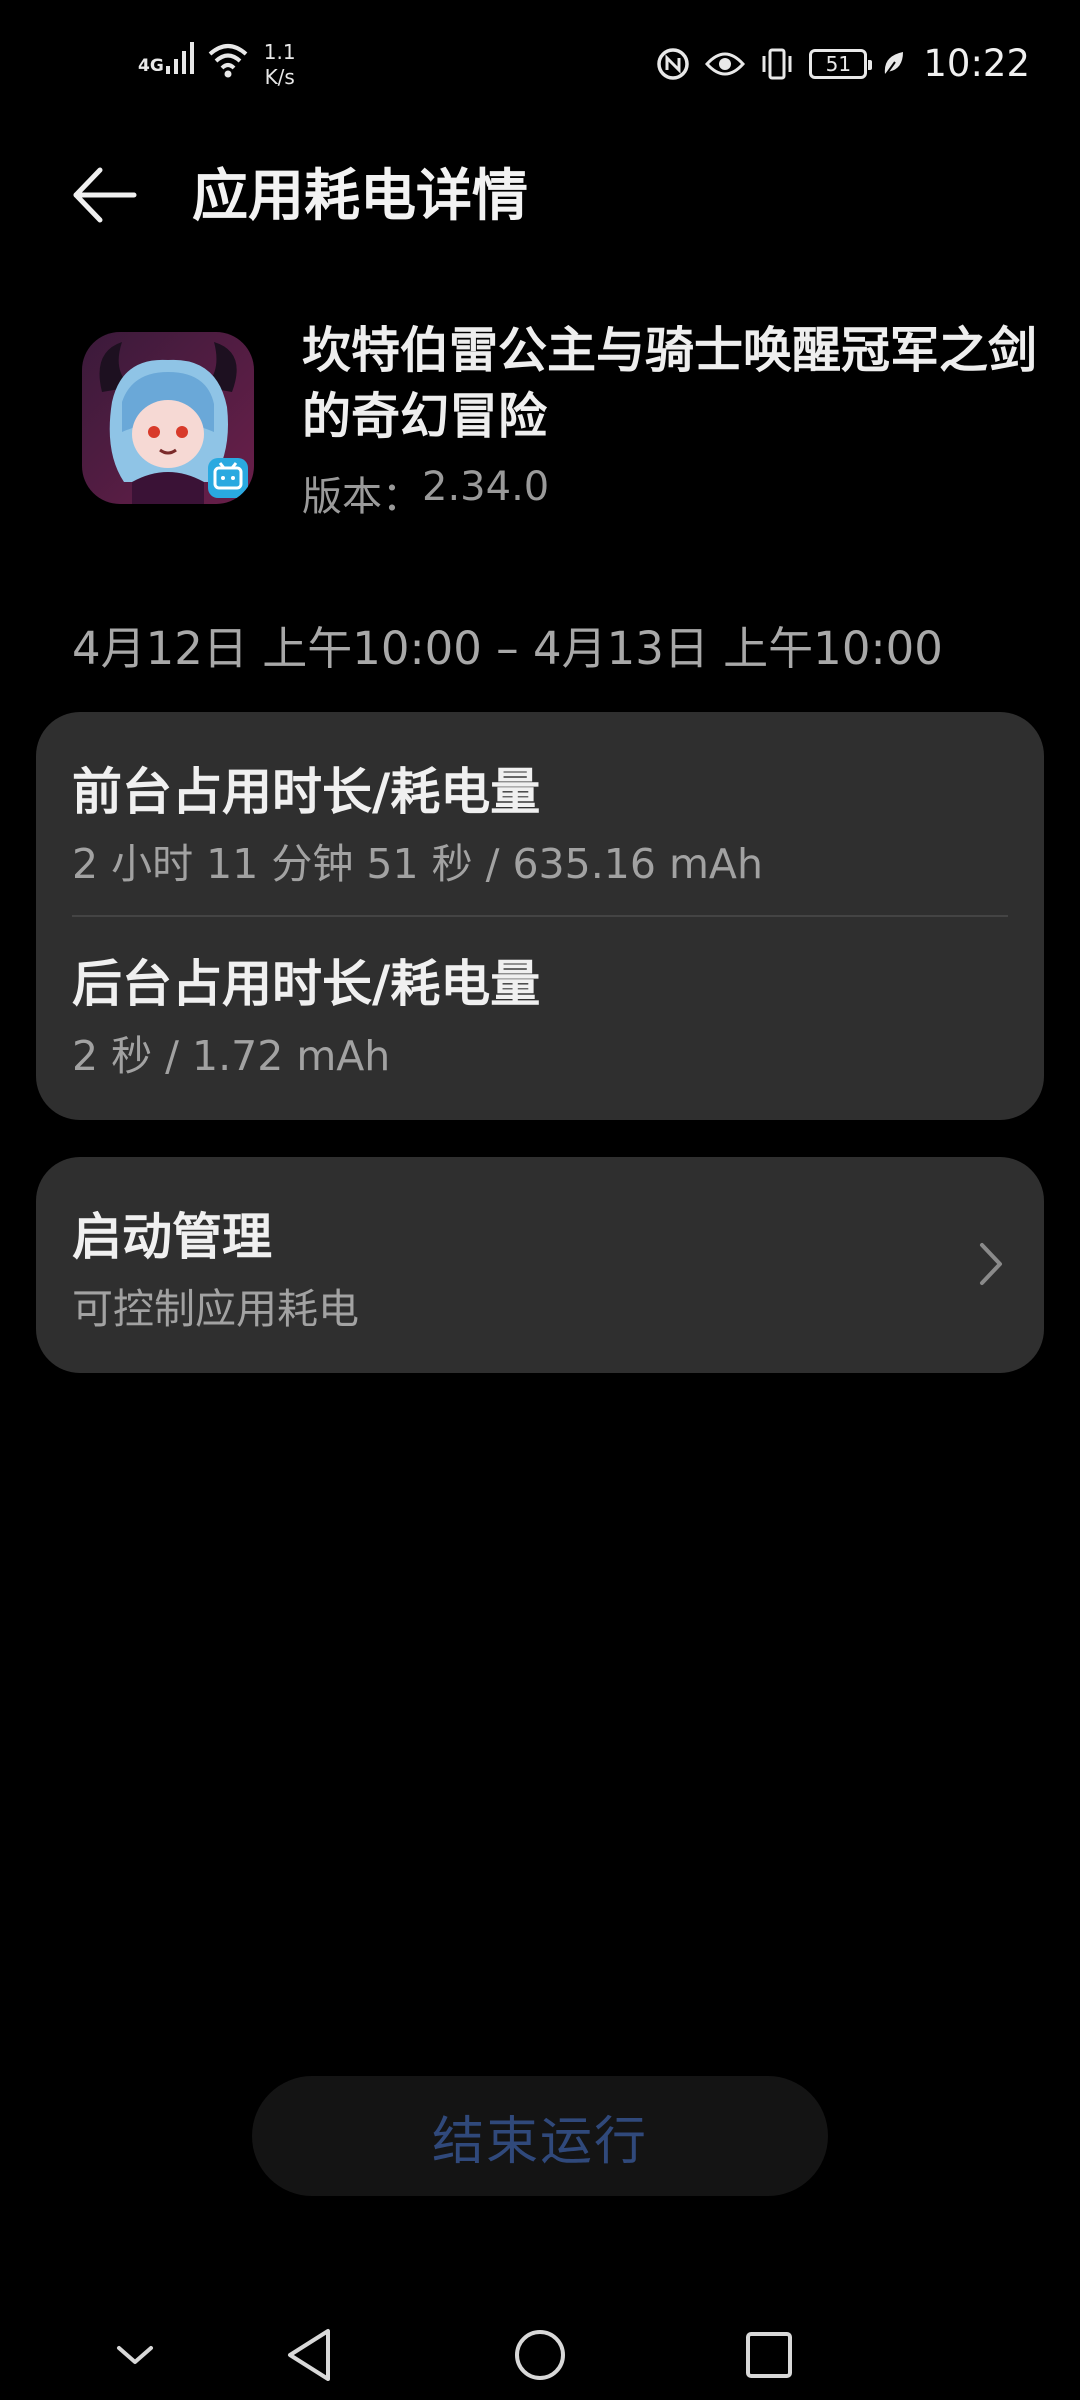  Describe the element at coordinates (172, 1237) in the screenshot. I see `startup-management-title: 启动管理` at that location.